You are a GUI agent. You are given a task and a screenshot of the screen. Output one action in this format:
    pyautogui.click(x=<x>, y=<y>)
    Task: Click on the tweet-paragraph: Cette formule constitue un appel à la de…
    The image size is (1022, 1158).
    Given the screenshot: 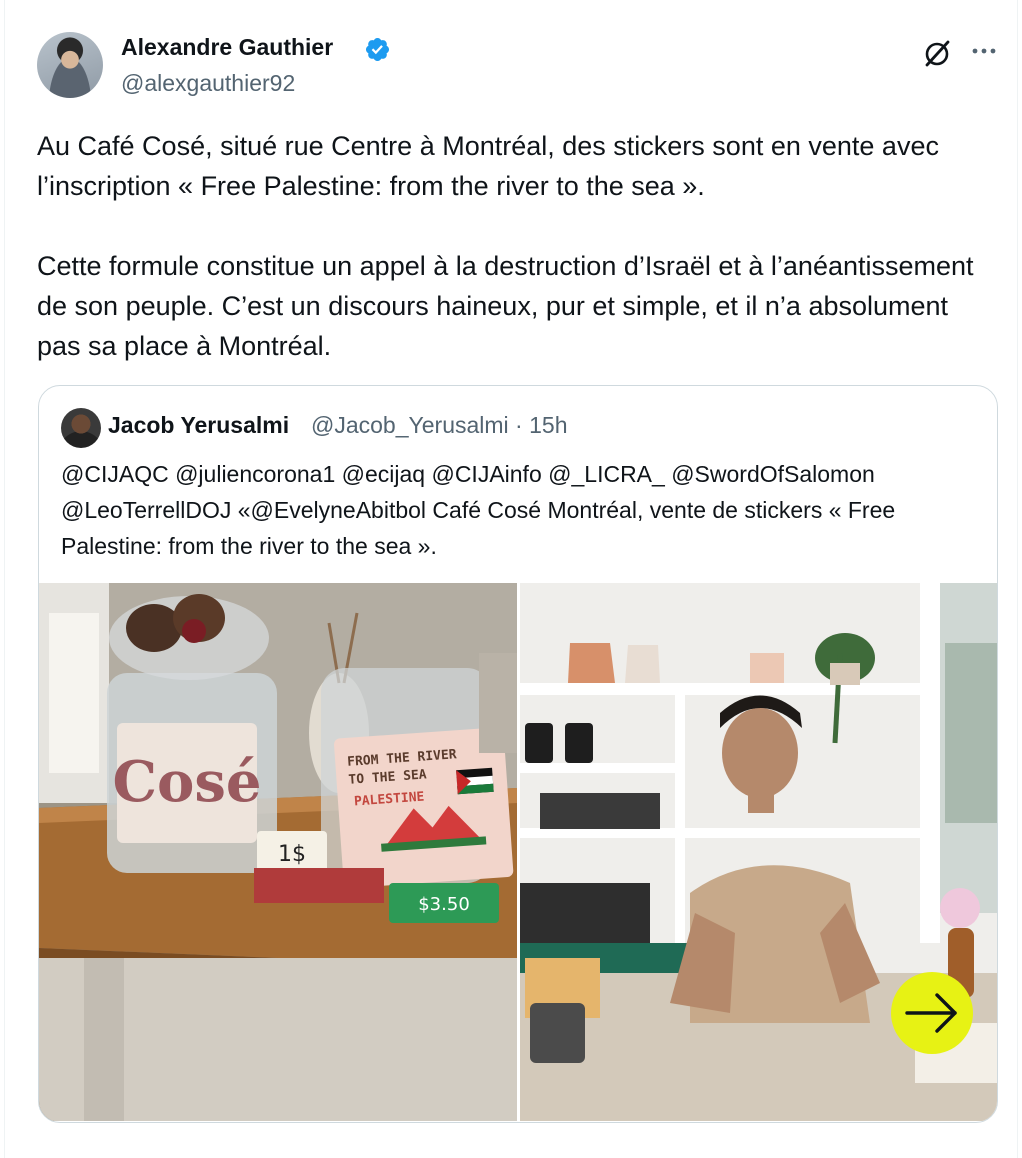 What is the action you would take?
    pyautogui.click(x=505, y=306)
    